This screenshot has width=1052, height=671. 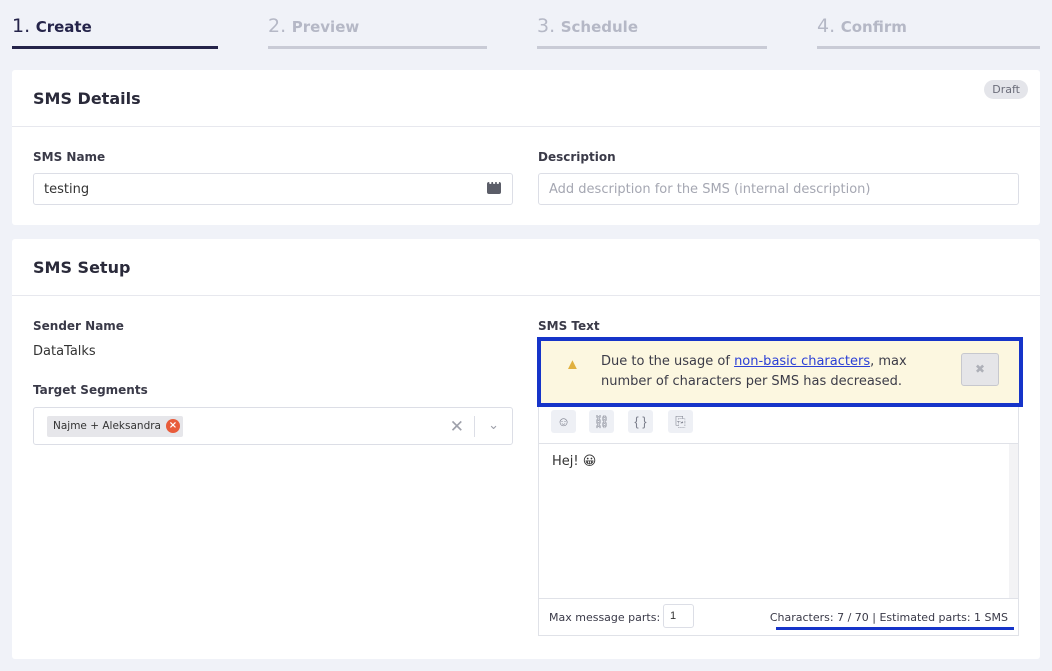 What do you see at coordinates (928, 26) in the screenshot?
I see `step-confirm: 4. Confirm` at bounding box center [928, 26].